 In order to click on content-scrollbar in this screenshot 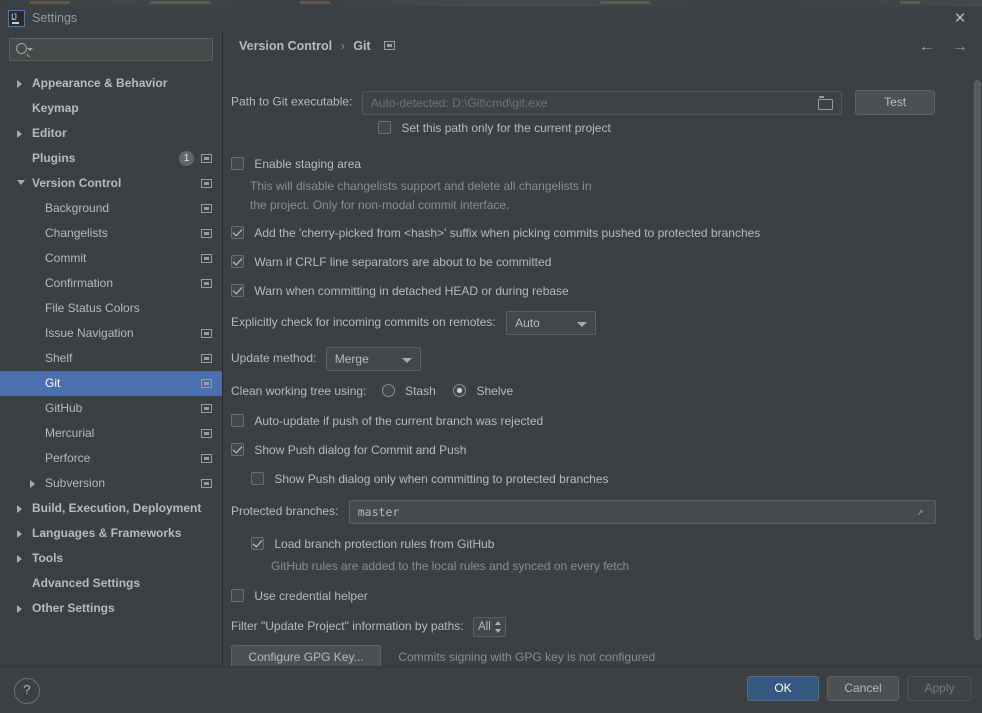, I will do `click(977, 366)`.